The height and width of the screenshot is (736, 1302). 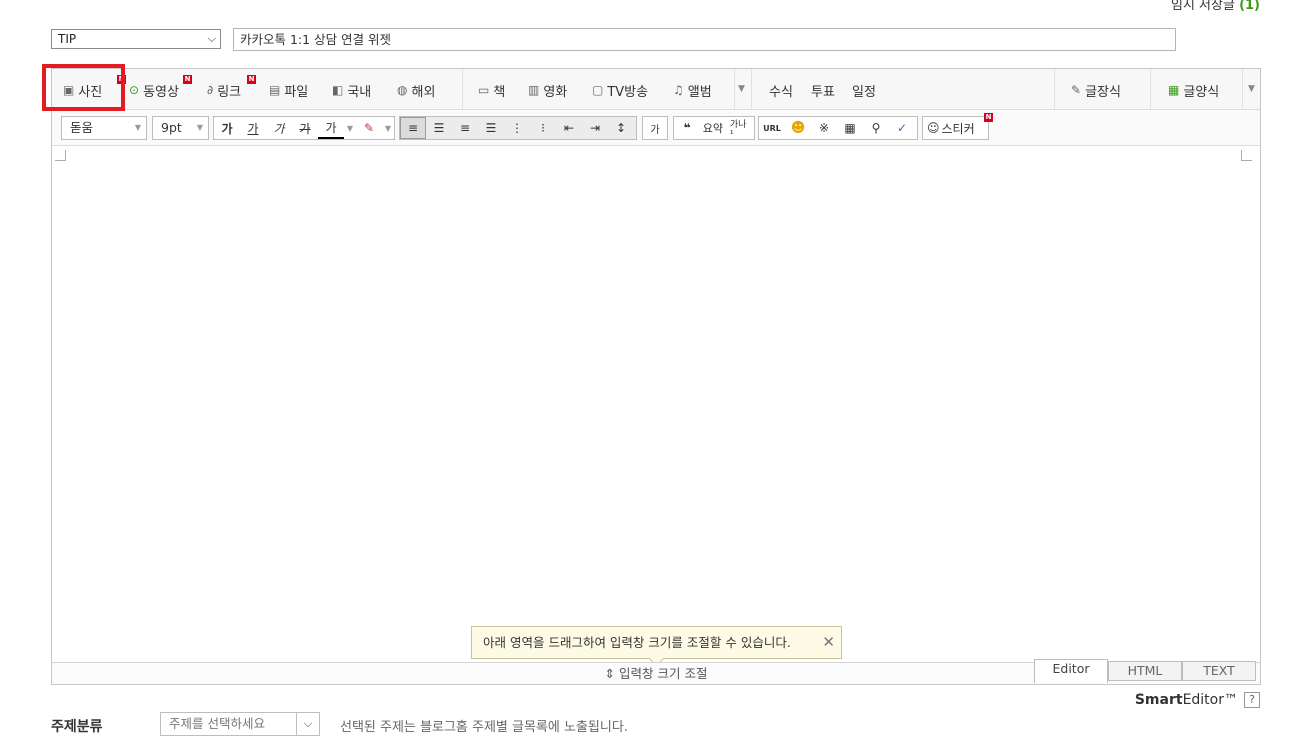 What do you see at coordinates (772, 128) in the screenshot?
I see `url-button: URL` at bounding box center [772, 128].